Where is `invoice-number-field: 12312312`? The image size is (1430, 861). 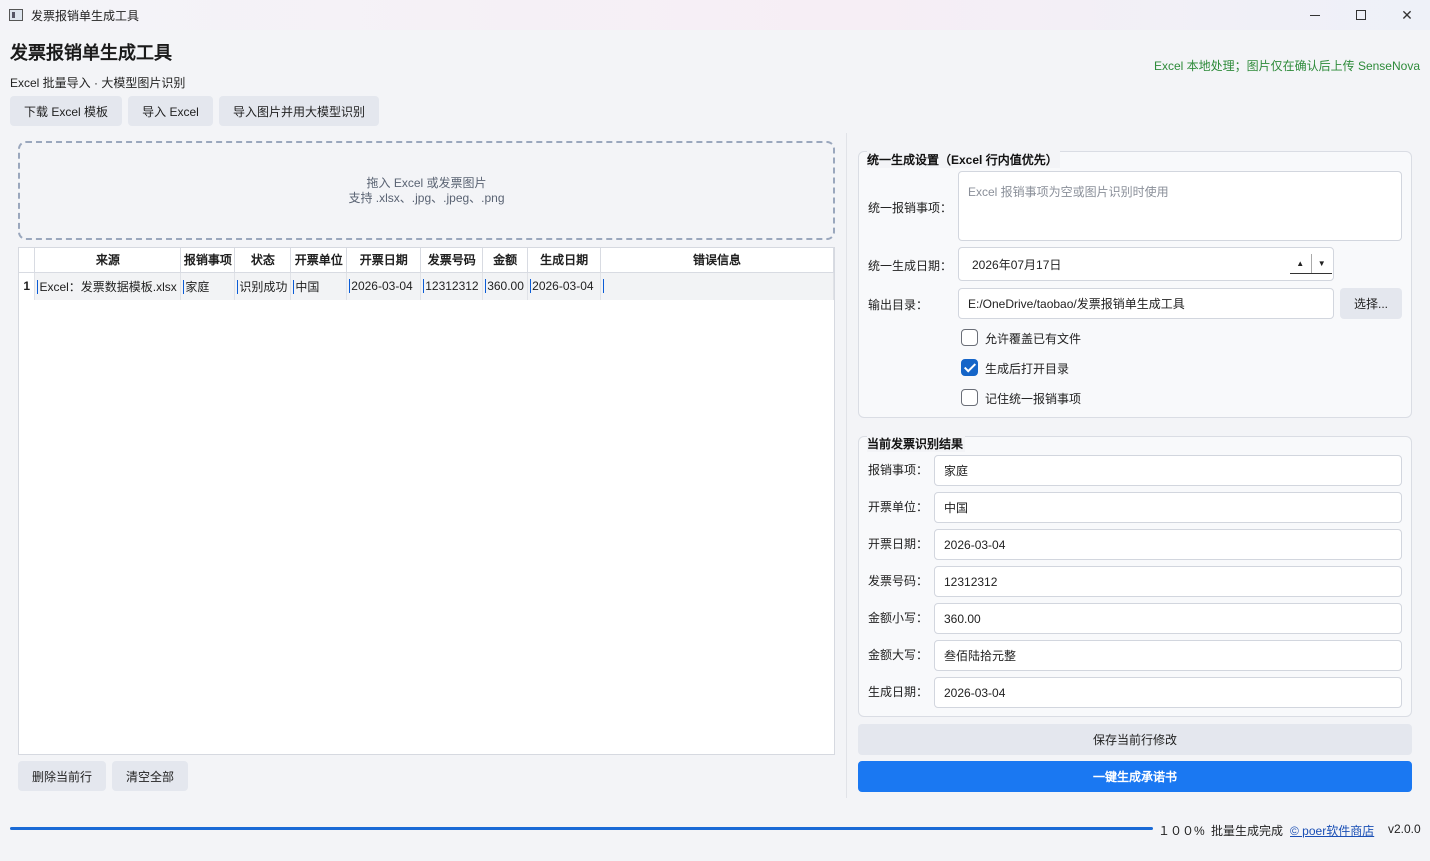
invoice-number-field: 12312312 is located at coordinates (1168, 581).